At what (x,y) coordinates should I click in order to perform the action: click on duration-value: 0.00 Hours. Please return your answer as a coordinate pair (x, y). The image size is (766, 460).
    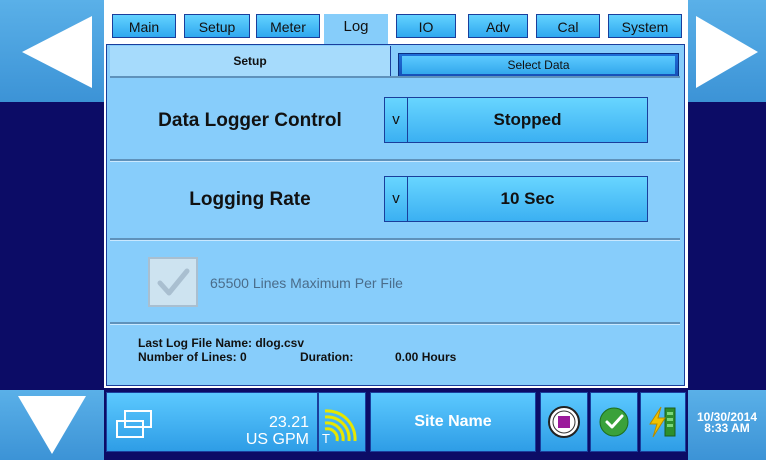
    Looking at the image, I should click on (426, 357).